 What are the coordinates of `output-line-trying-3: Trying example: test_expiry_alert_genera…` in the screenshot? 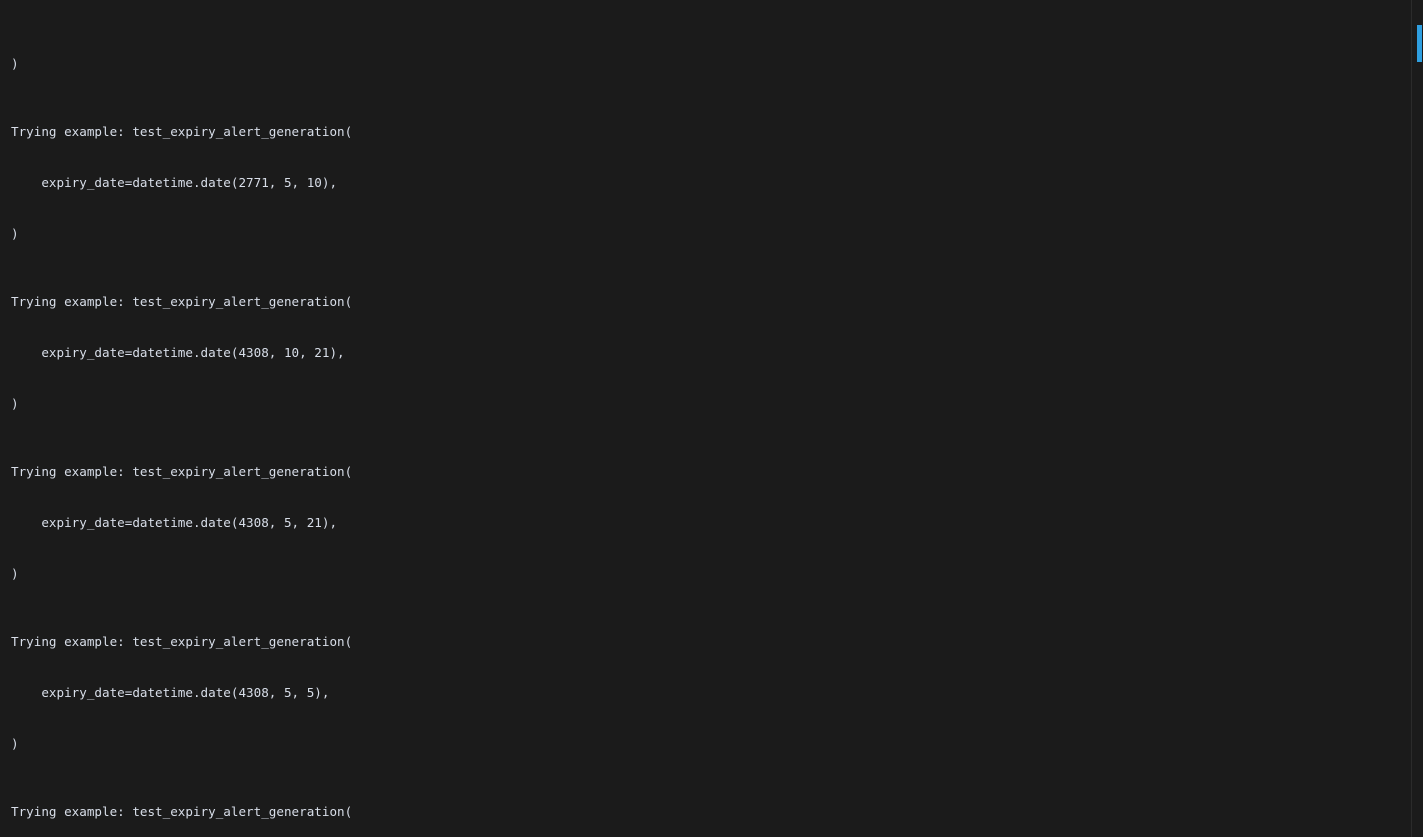 It's located at (182, 641).